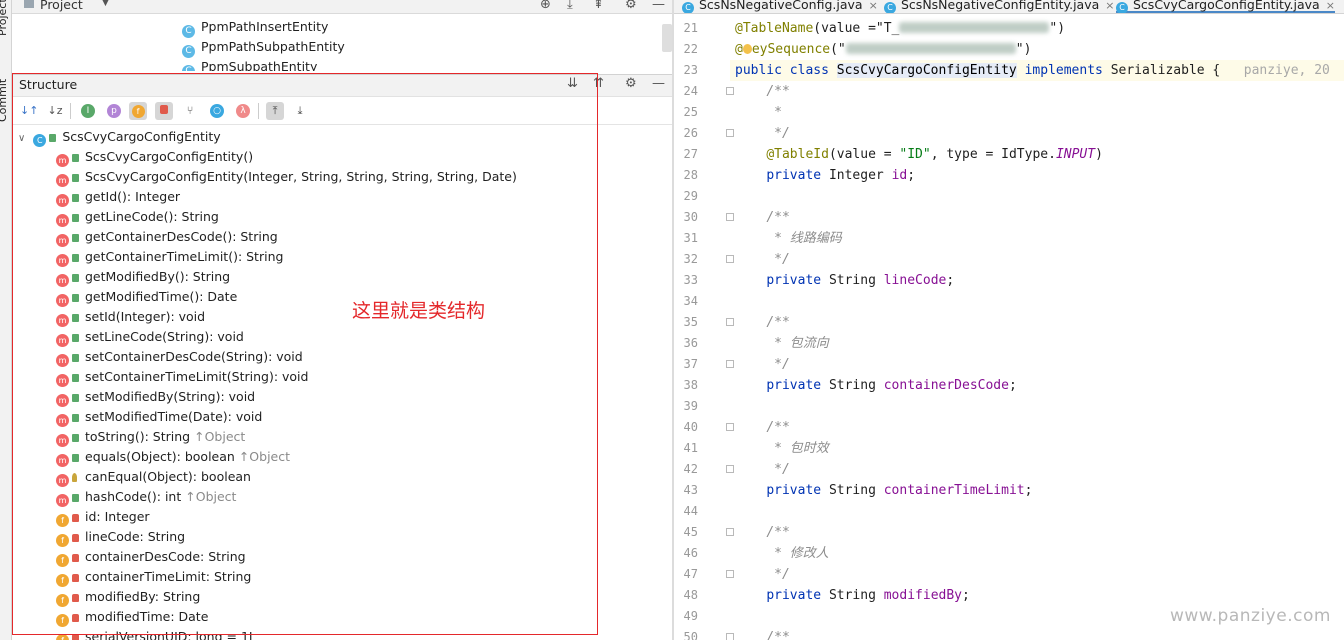 The image size is (1344, 640). I want to click on method-item: m equals(Object): boolean ↑Object, so click(173, 457).